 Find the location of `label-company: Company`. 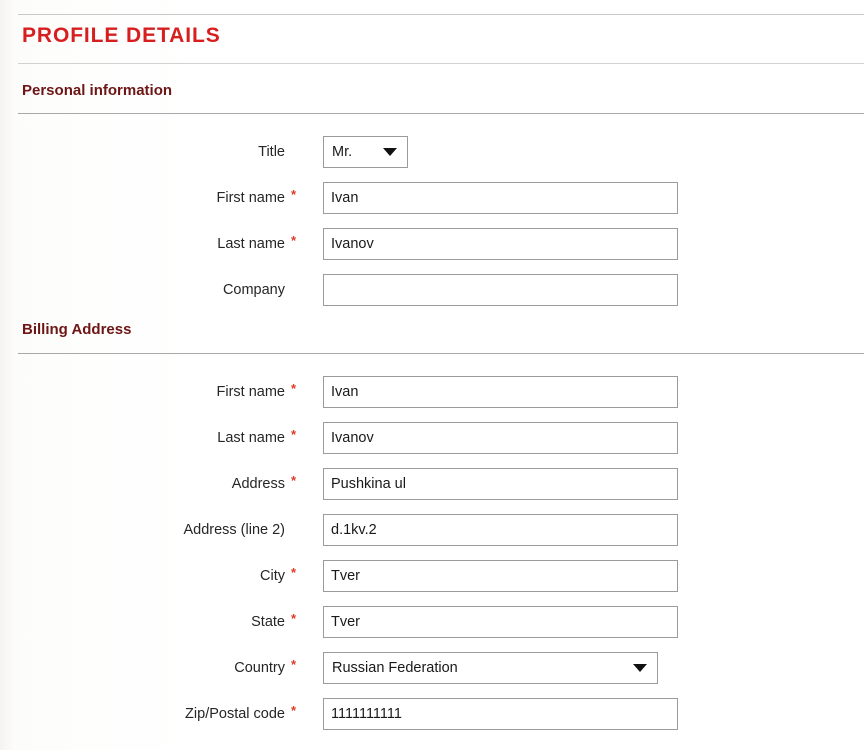

label-company: Company is located at coordinates (253, 290).